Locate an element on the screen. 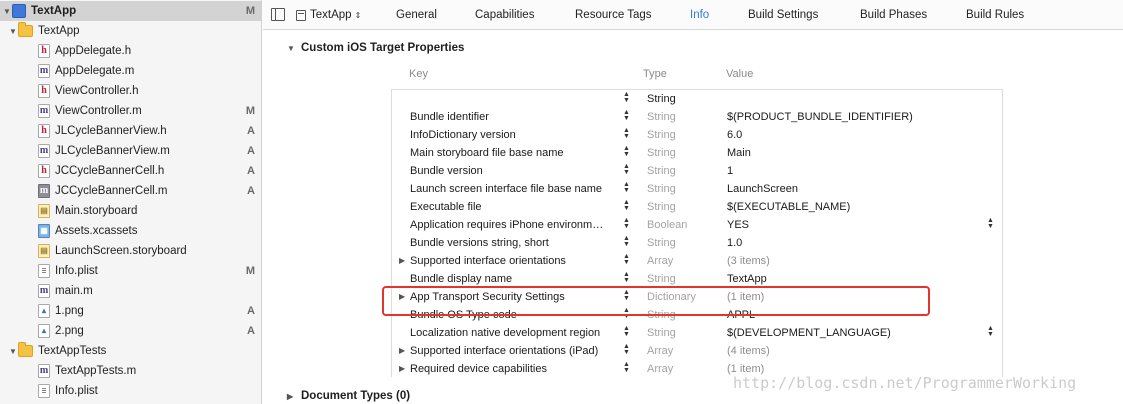 Image resolution: width=1123 pixels, height=404 pixels. navigator-item: ▼ TextApp M is located at coordinates (130, 11).